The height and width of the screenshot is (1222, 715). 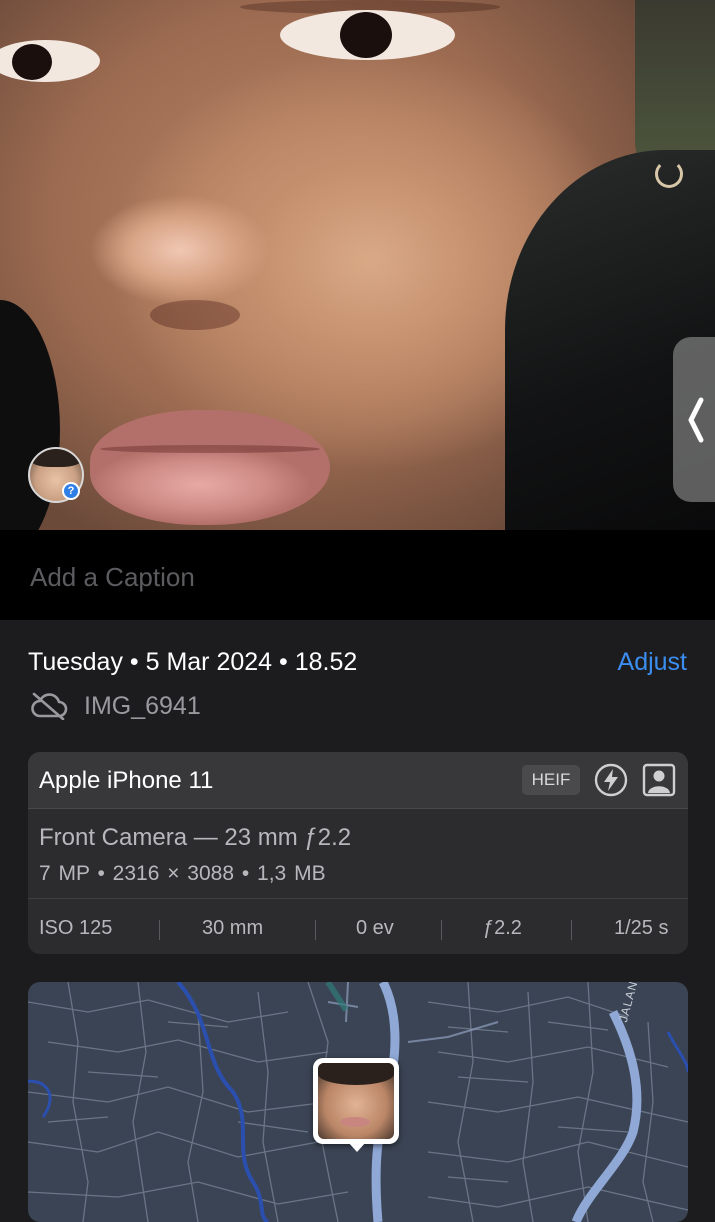 I want to click on caption-bar, so click(x=357, y=575).